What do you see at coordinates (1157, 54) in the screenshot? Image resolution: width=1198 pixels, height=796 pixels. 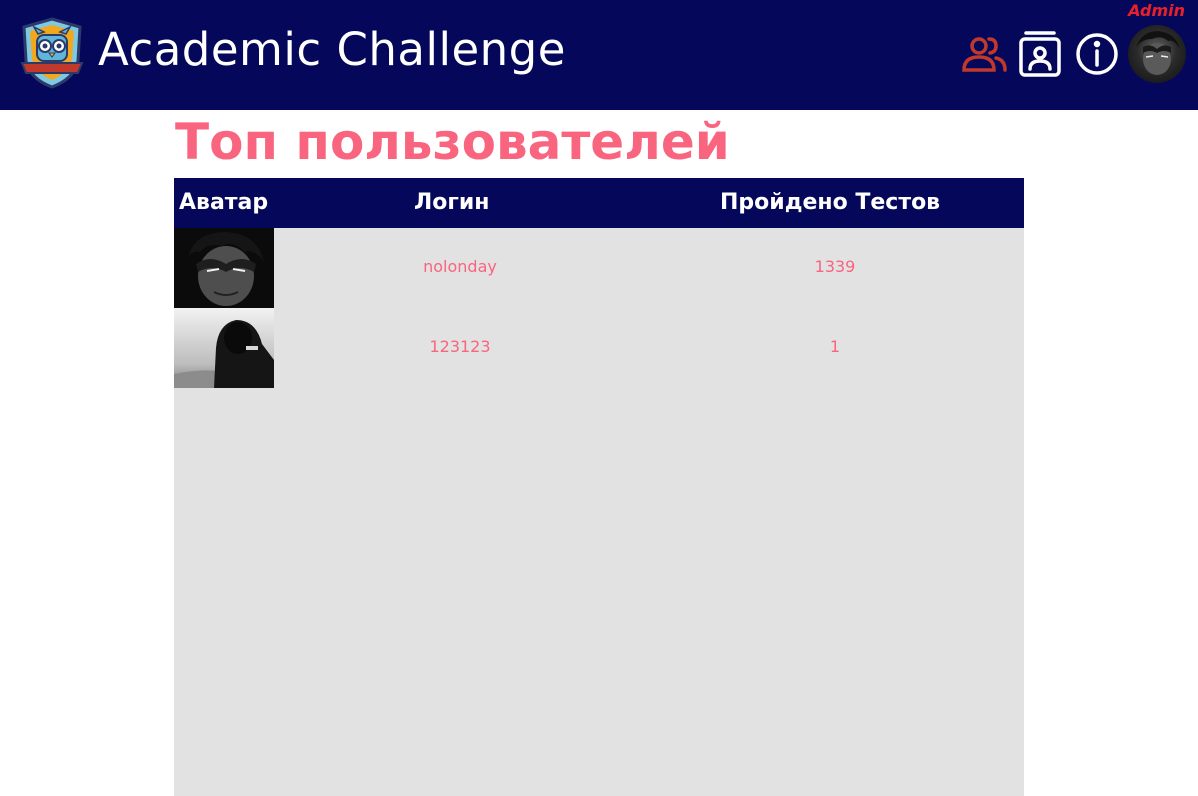 I see `user-avatar` at bounding box center [1157, 54].